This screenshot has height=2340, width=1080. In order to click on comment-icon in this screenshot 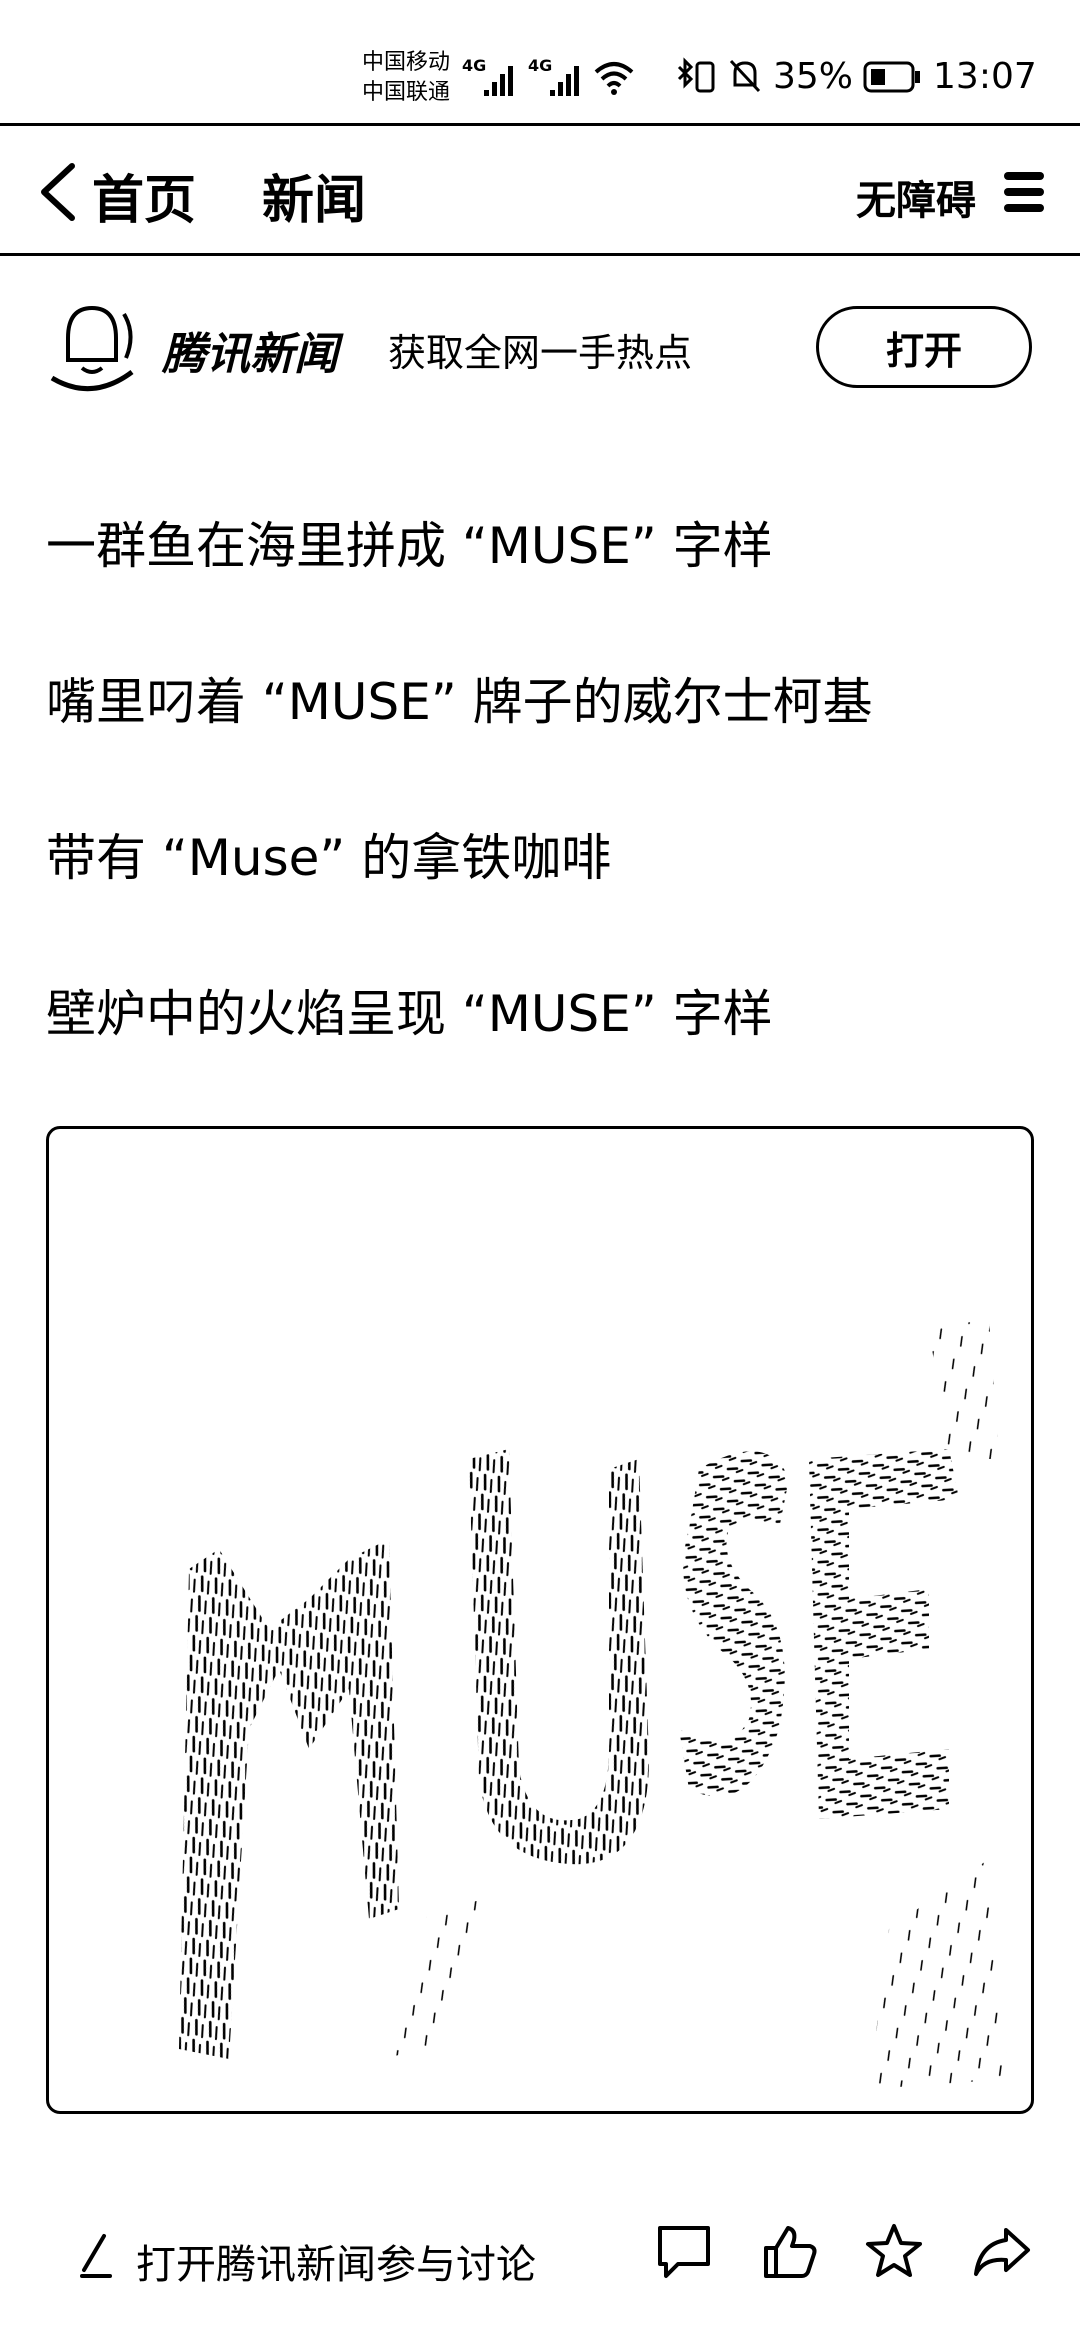, I will do `click(684, 2252)`.